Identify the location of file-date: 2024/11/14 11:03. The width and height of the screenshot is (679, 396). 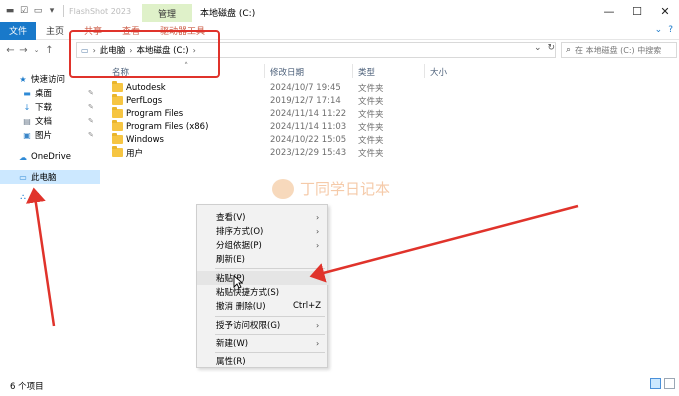
(308, 126).